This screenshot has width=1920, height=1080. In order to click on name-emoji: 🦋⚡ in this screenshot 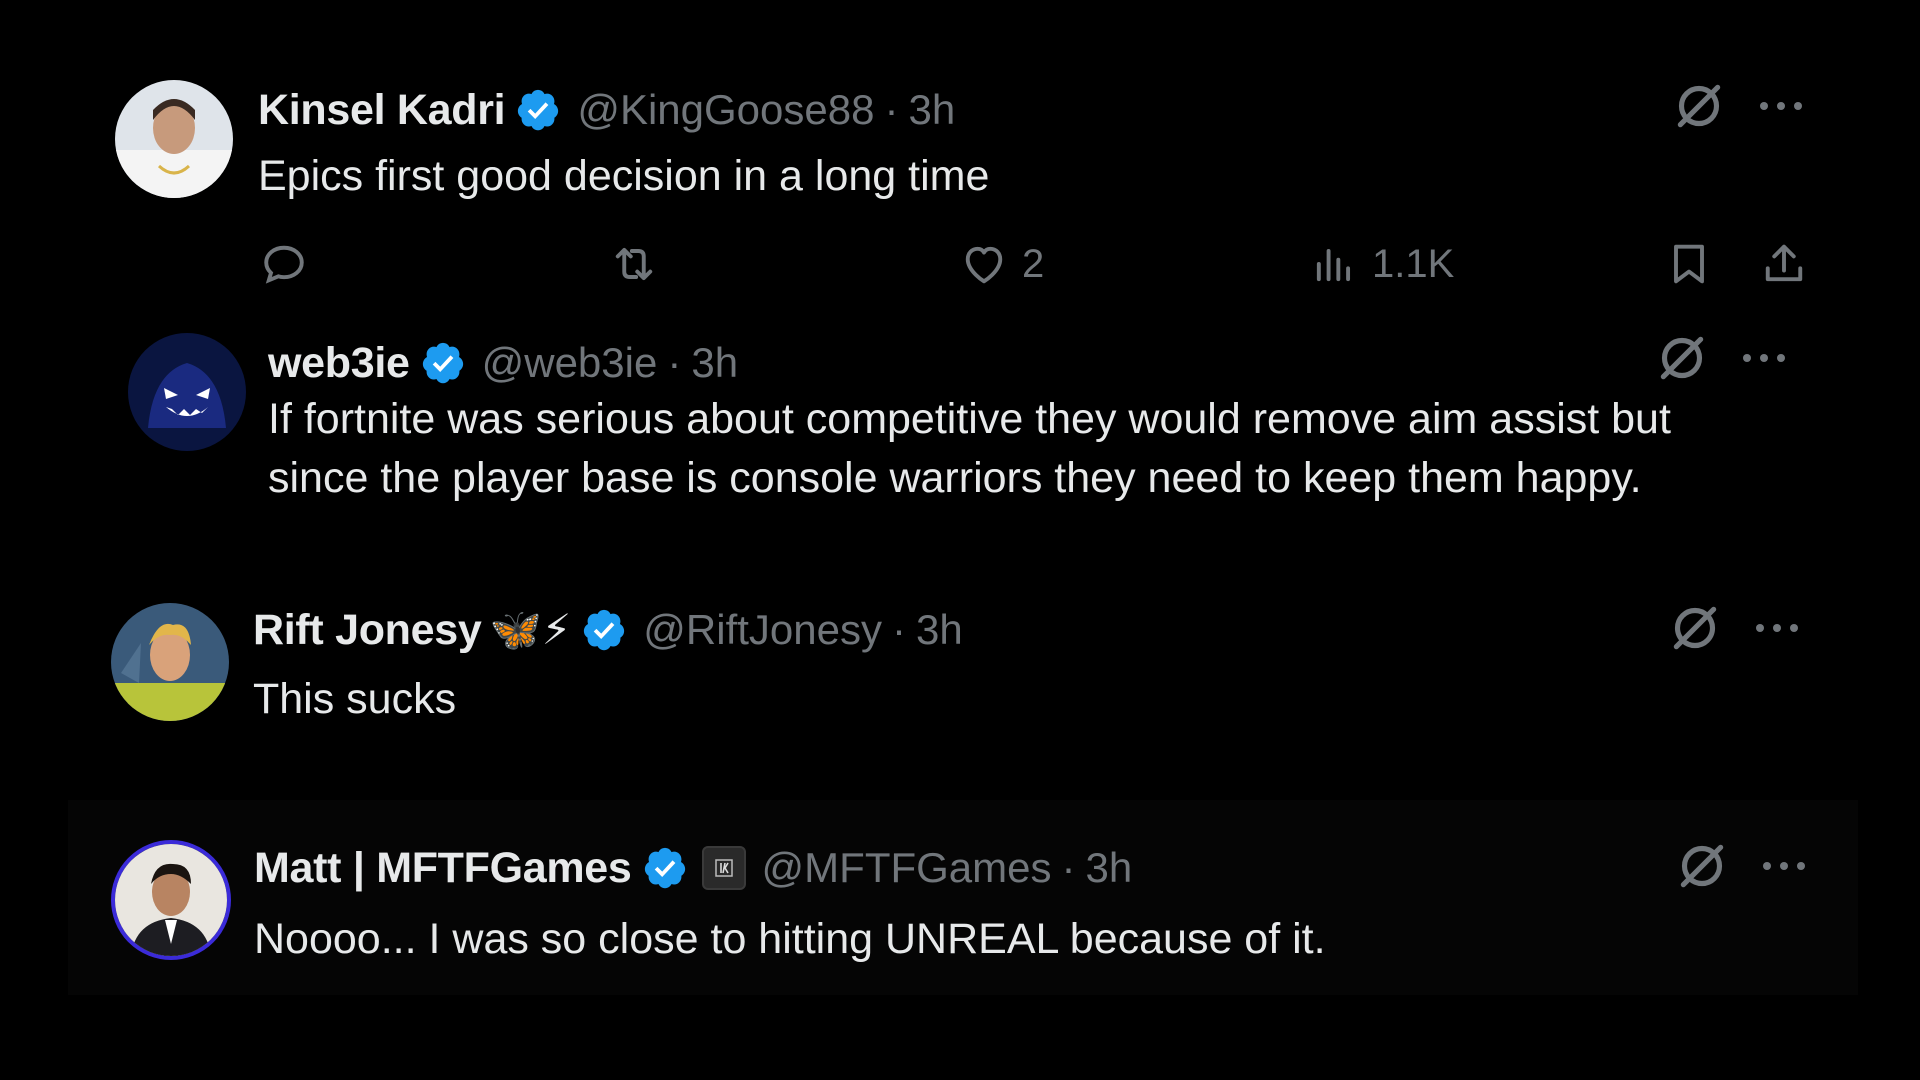, I will do `click(530, 629)`.